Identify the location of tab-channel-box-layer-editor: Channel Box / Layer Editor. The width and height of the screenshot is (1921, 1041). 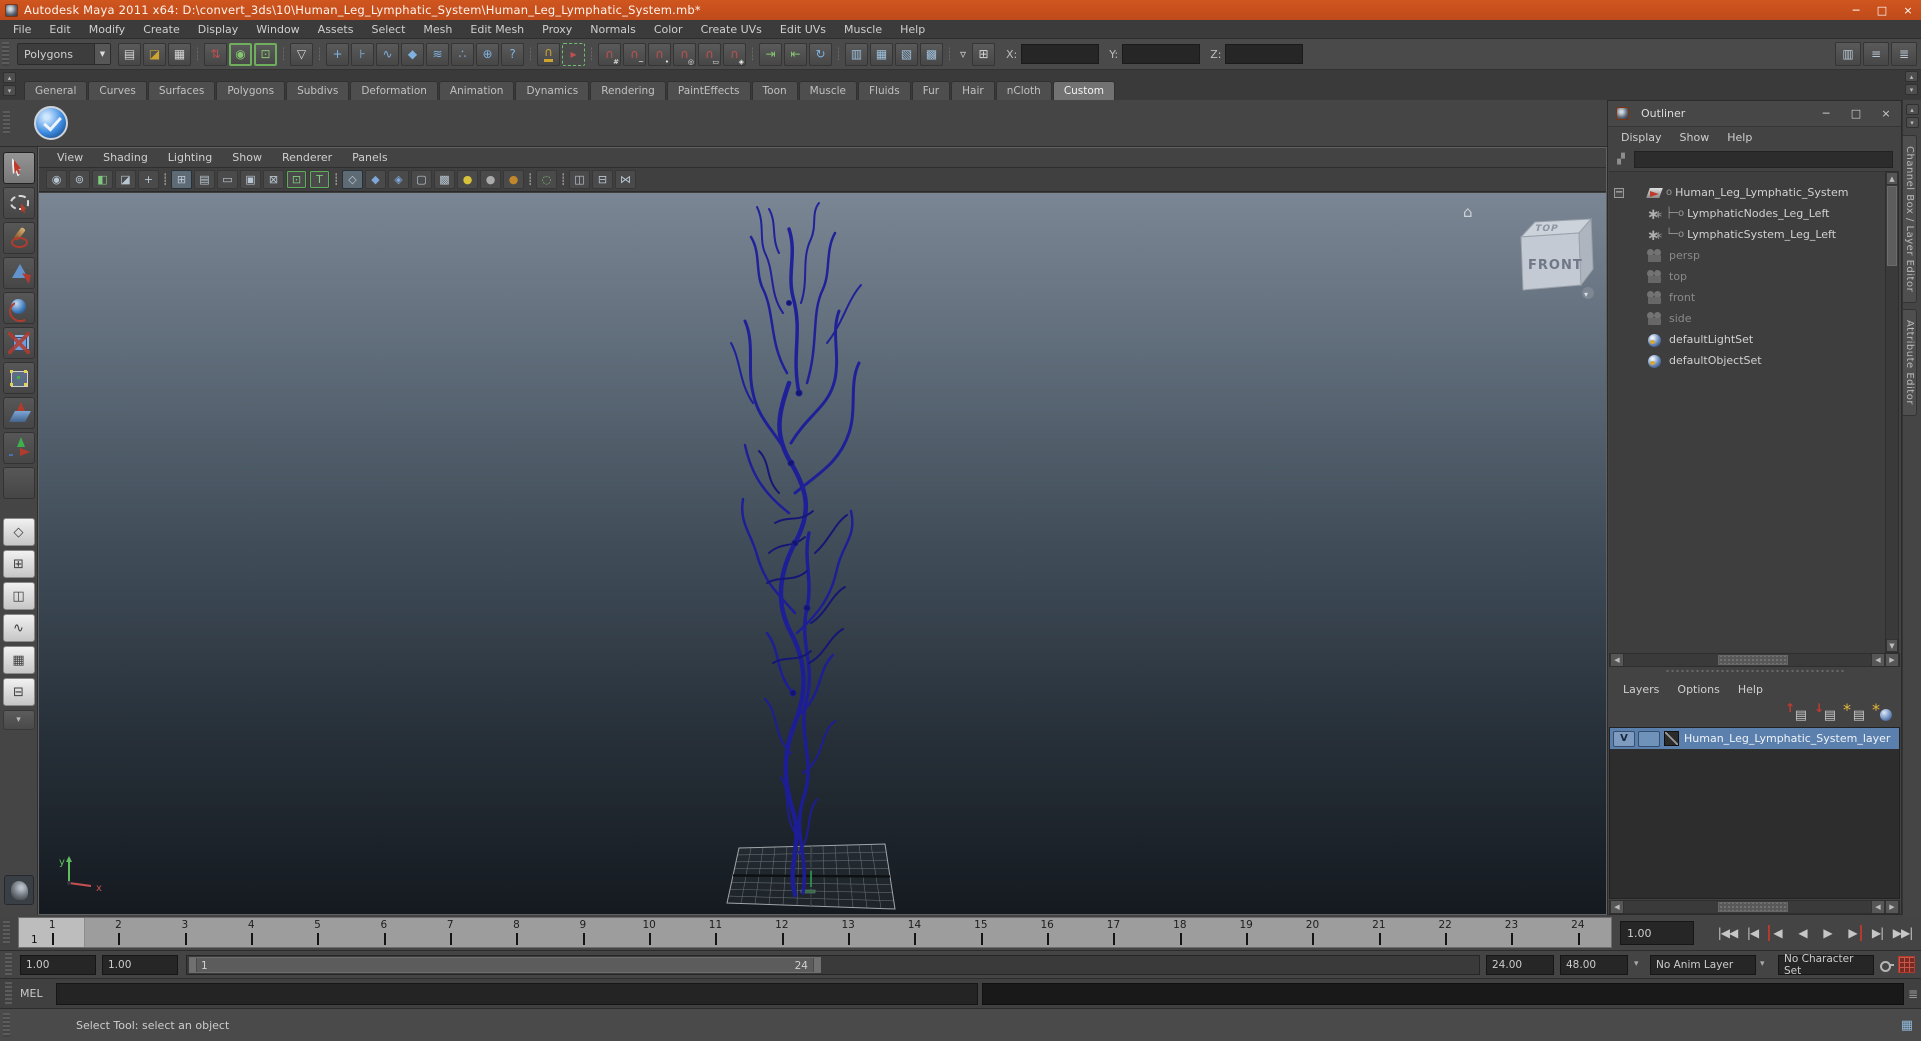
(1910, 219).